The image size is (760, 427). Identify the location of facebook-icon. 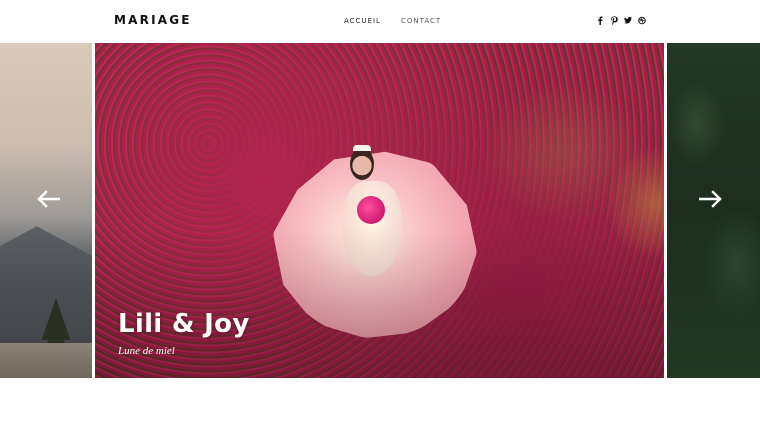
(600, 20).